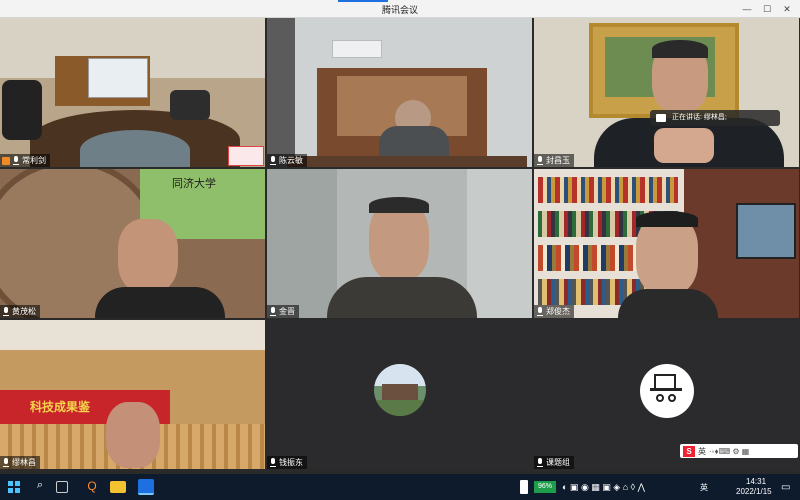 The height and width of the screenshot is (500, 800). I want to click on ime-toolbar: S 英 ·◦♦⌨ ⚙ ▦, so click(739, 451).